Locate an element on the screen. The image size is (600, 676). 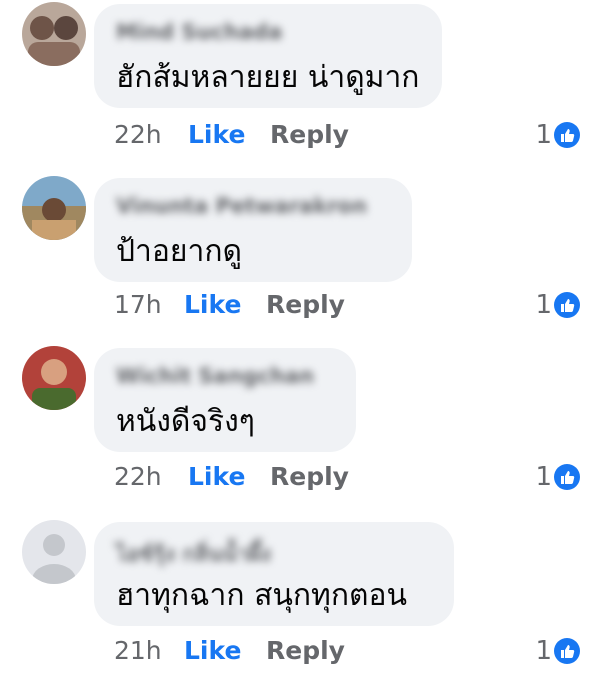
comment-author-name: Vinunta Petwarakron is located at coordinates (241, 206).